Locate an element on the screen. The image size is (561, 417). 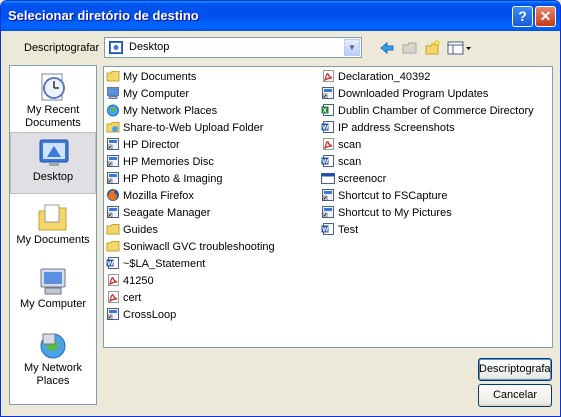
place-label: Desktop is located at coordinates (53, 177).